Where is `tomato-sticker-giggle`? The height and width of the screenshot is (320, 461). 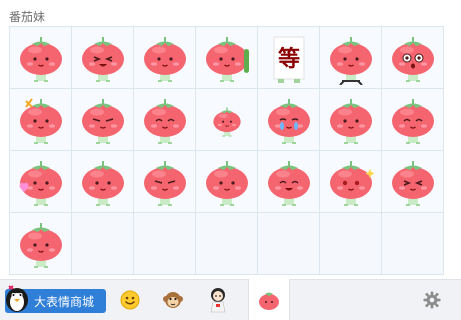 tomato-sticker-giggle is located at coordinates (288, 183).